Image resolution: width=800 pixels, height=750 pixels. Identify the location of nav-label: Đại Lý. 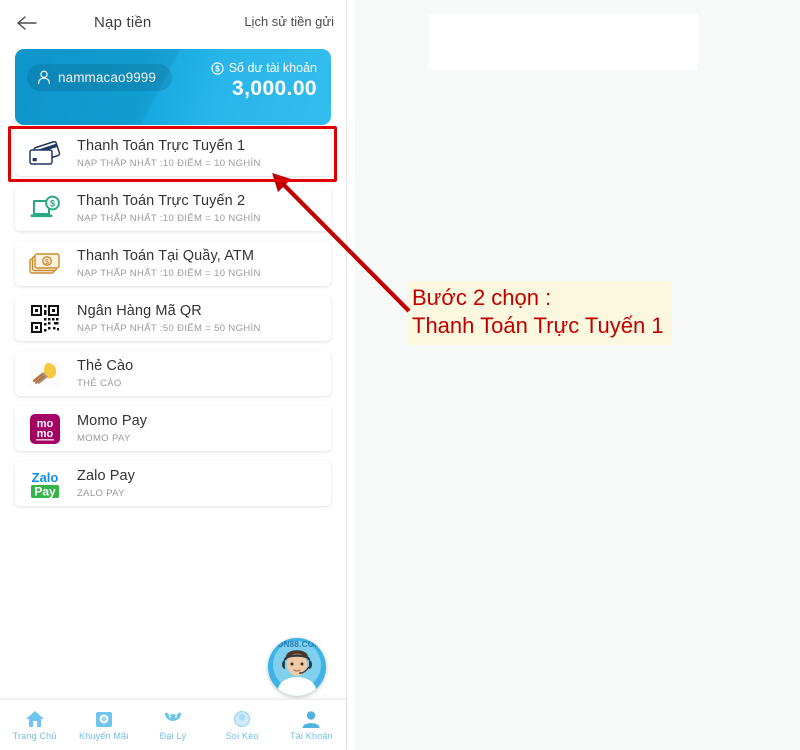
(173, 736).